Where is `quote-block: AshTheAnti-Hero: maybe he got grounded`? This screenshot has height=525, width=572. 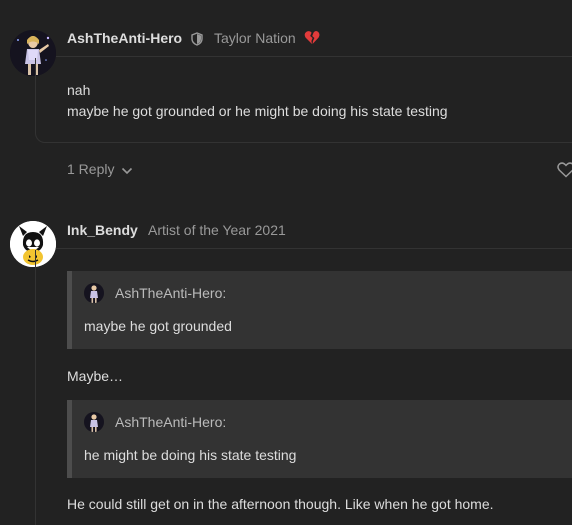
quote-block: AshTheAnti-Hero: maybe he got grounded is located at coordinates (319, 310).